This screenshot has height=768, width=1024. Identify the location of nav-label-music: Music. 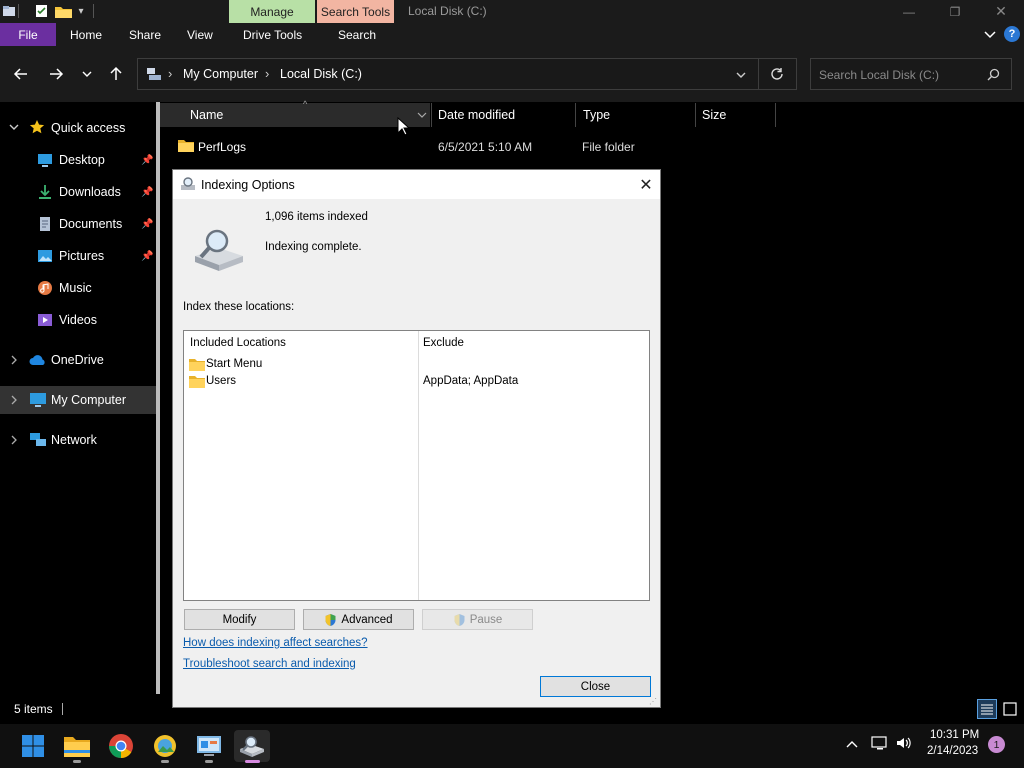
(75, 288).